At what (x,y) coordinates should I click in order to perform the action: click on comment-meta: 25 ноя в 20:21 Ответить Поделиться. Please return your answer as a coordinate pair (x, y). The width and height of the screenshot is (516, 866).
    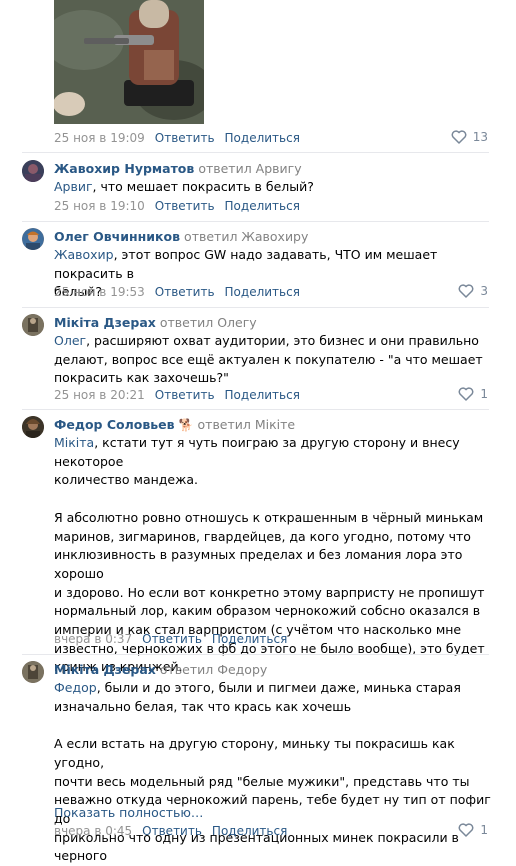
    Looking at the image, I should click on (177, 395).